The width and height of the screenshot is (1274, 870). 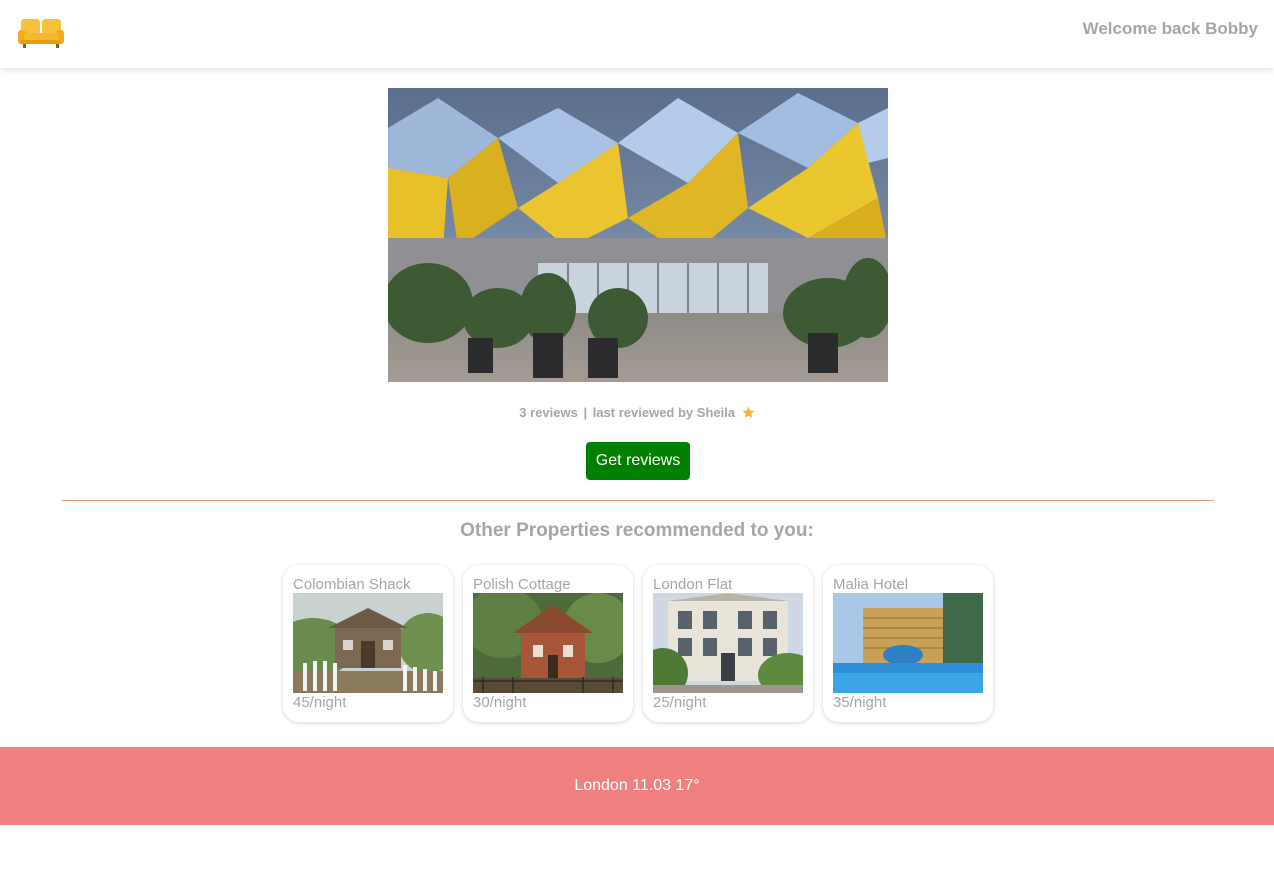 I want to click on property-card: London Flat 25/night, so click(x=728, y=643).